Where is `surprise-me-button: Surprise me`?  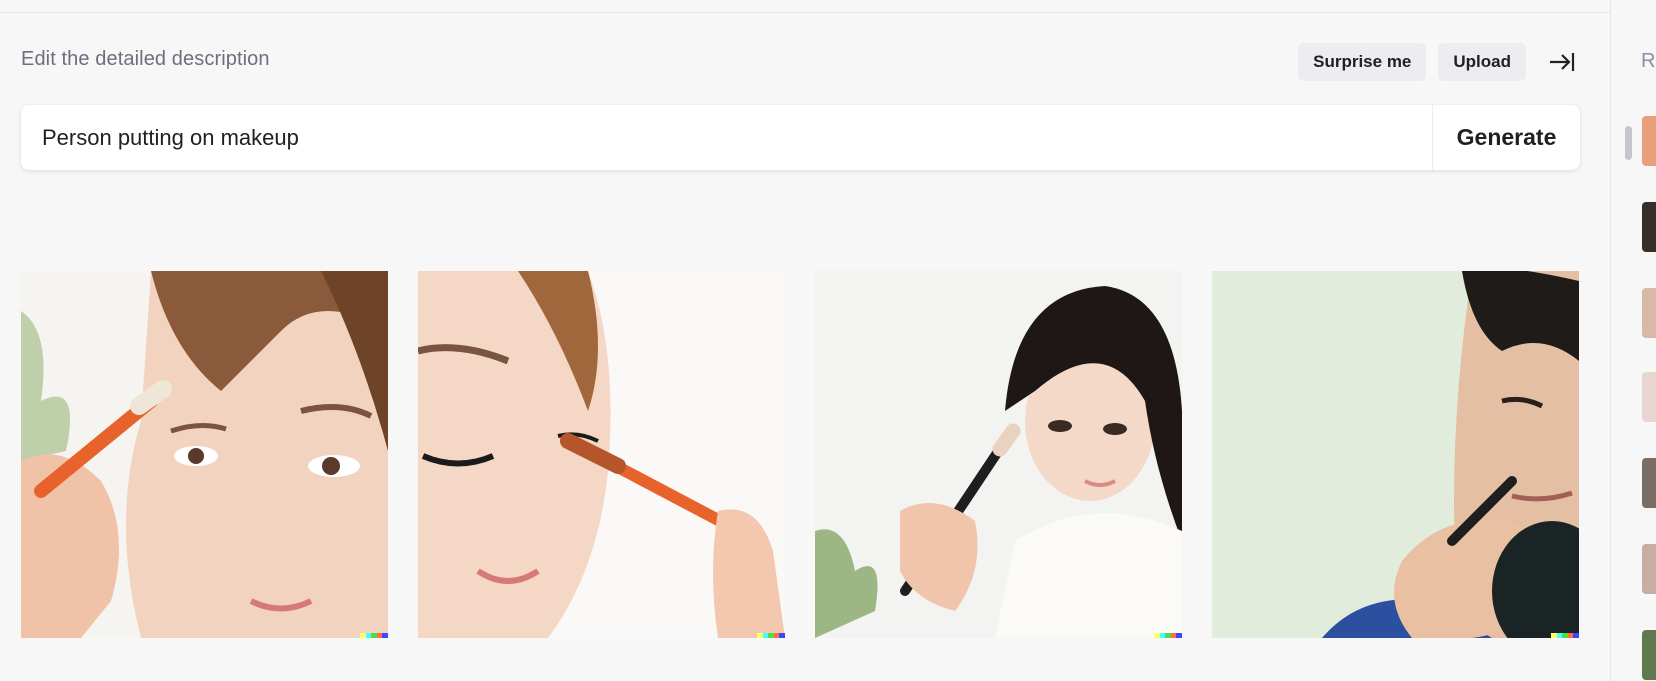 surprise-me-button: Surprise me is located at coordinates (1362, 62).